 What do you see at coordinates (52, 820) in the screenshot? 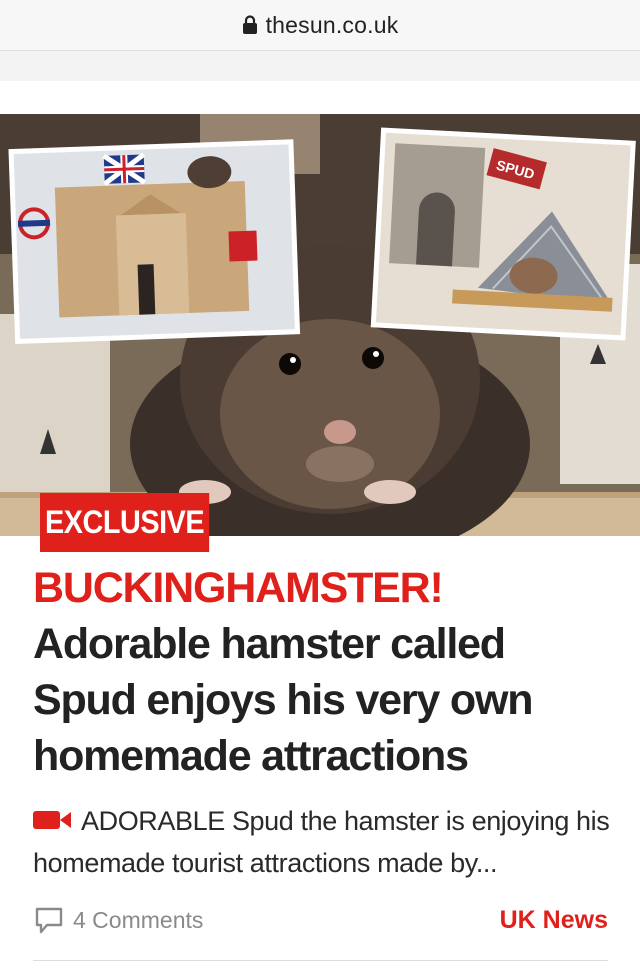
I see `video-camera-icon` at bounding box center [52, 820].